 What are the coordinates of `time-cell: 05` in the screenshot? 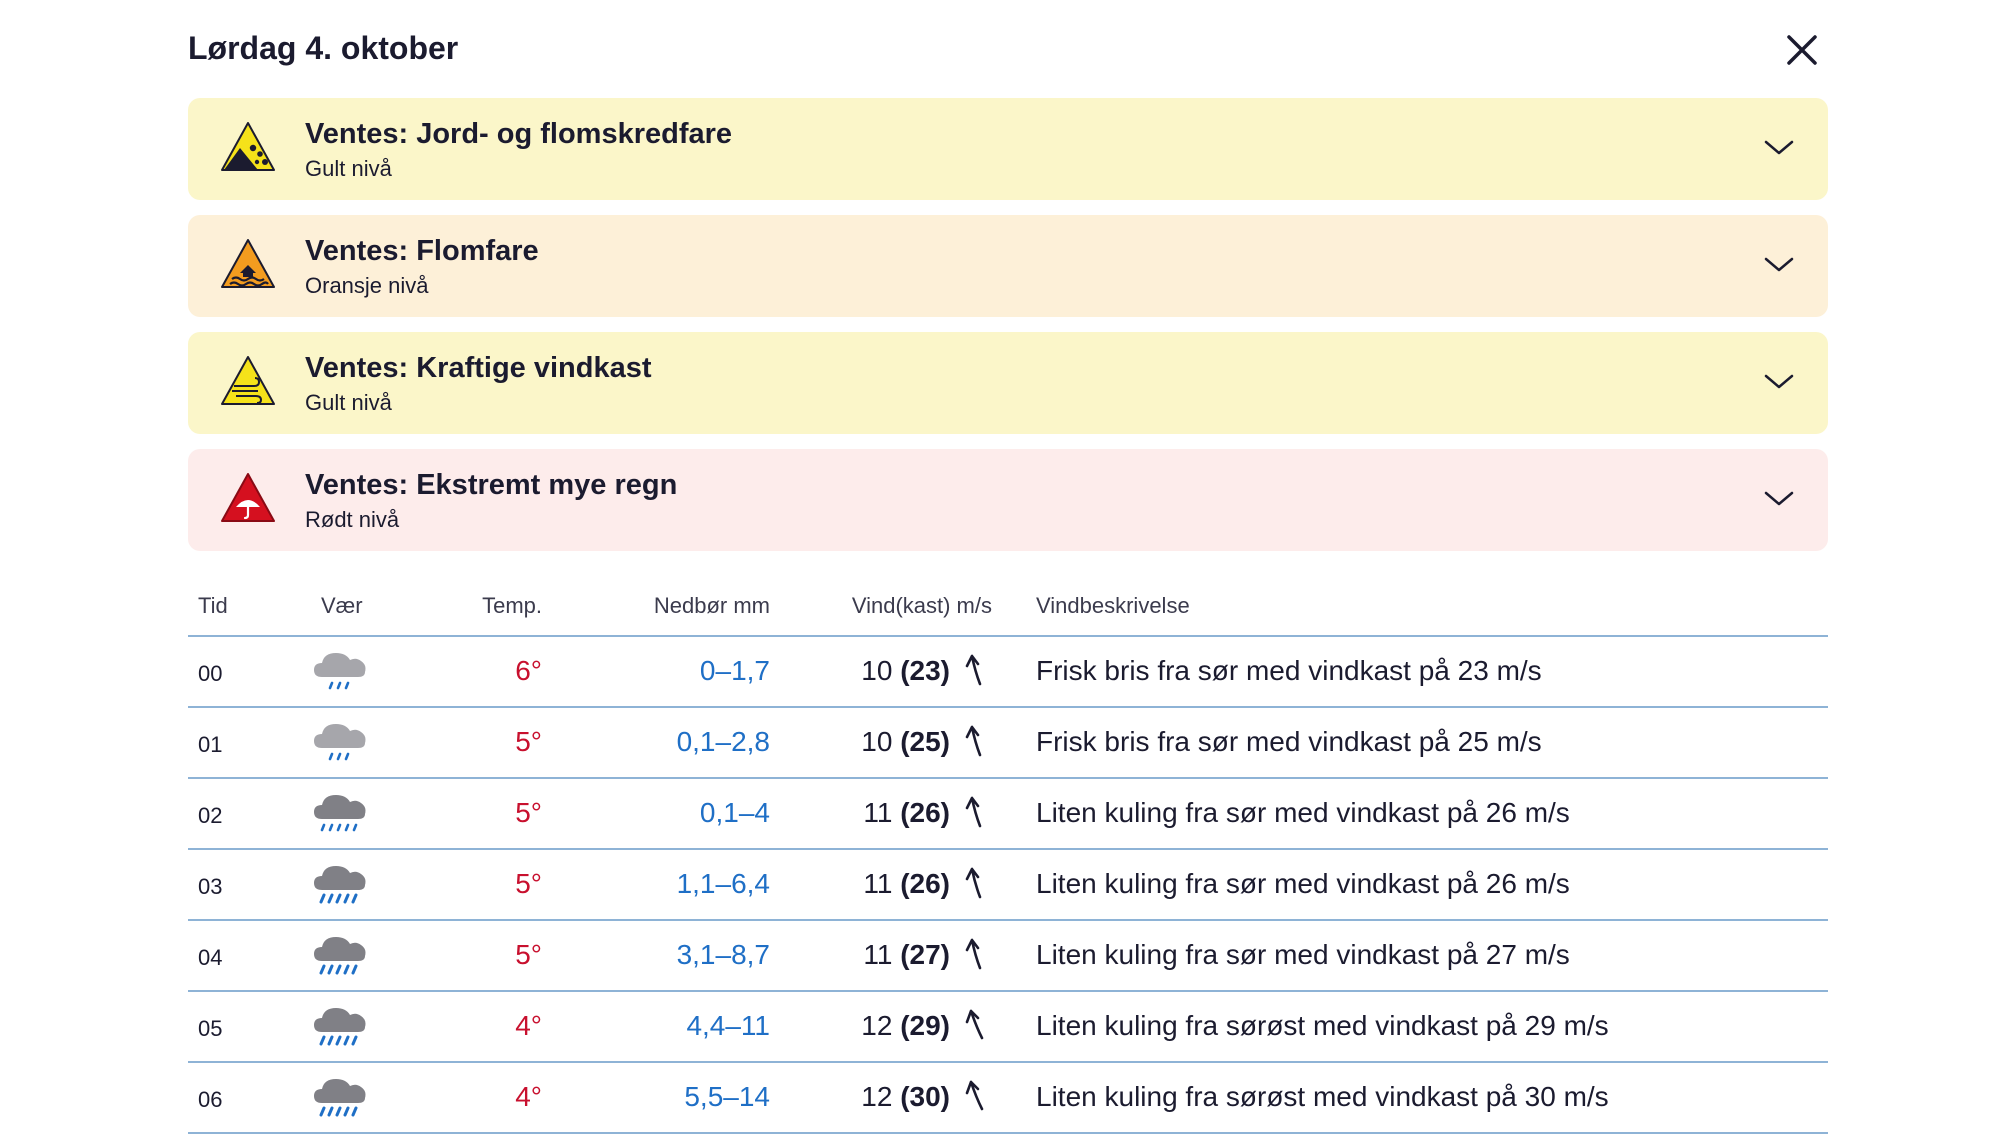 It's located at (210, 1028).